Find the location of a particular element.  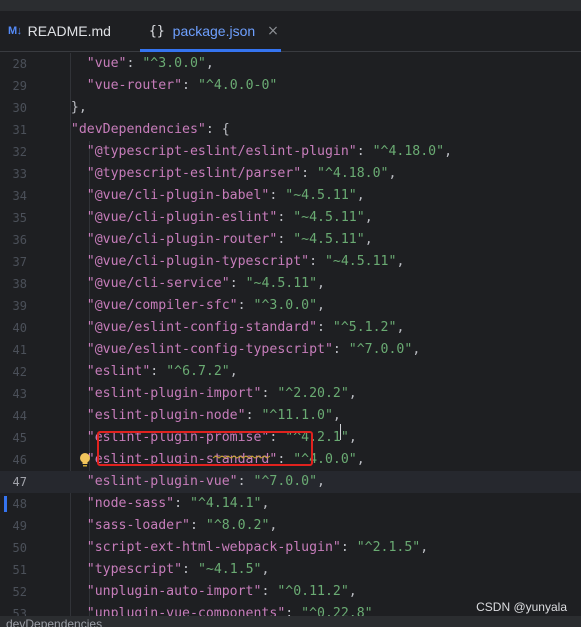

line-number: 44 is located at coordinates (19, 416).